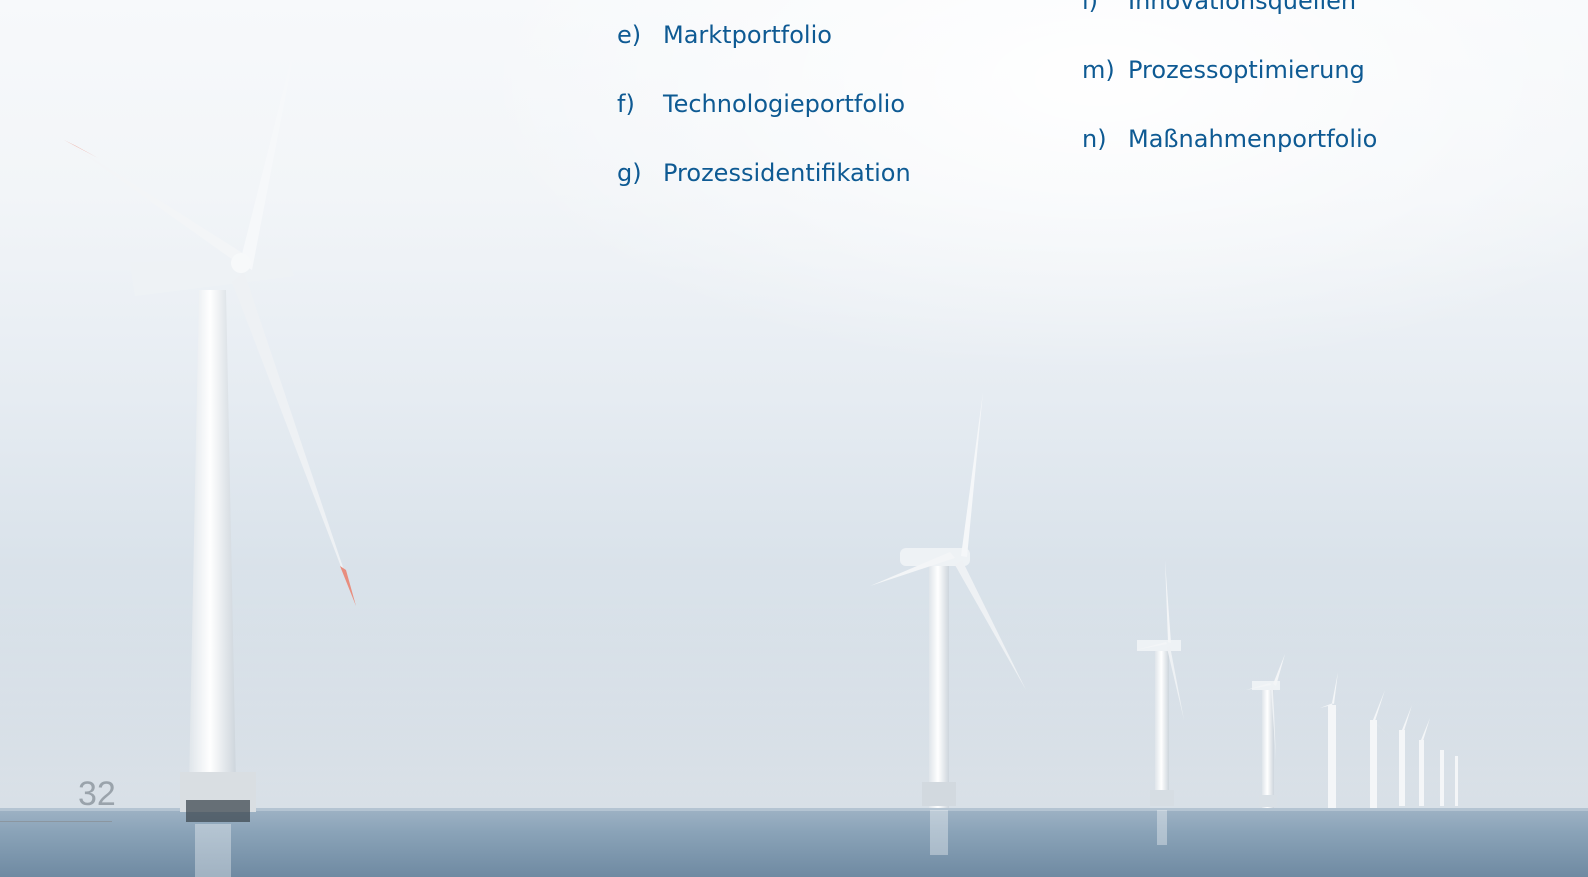 The height and width of the screenshot is (877, 1588). What do you see at coordinates (747, 35) in the screenshot?
I see `list-item-text: Marktportfolio` at bounding box center [747, 35].